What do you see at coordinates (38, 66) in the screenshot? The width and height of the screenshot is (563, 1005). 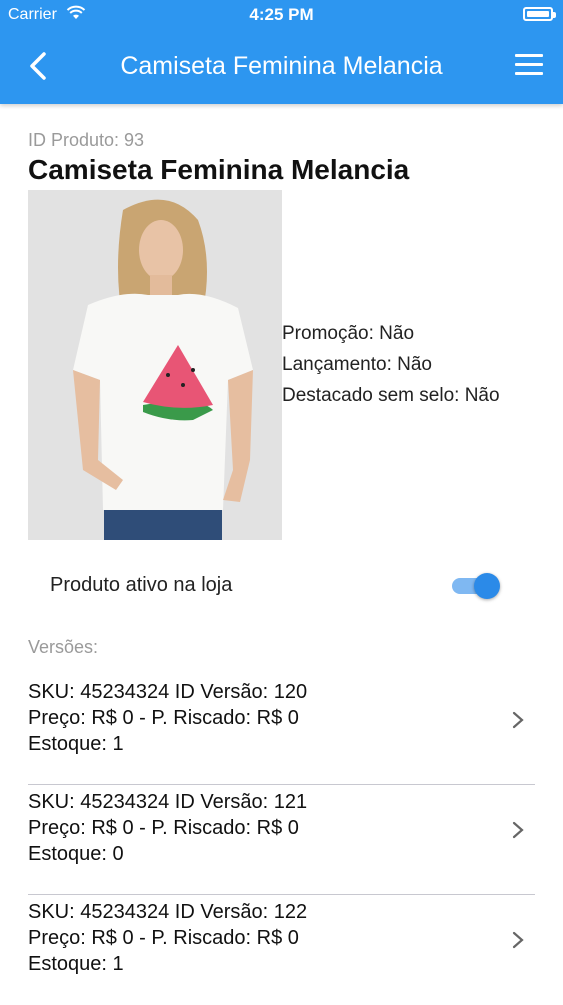 I see `chevron-left-icon` at bounding box center [38, 66].